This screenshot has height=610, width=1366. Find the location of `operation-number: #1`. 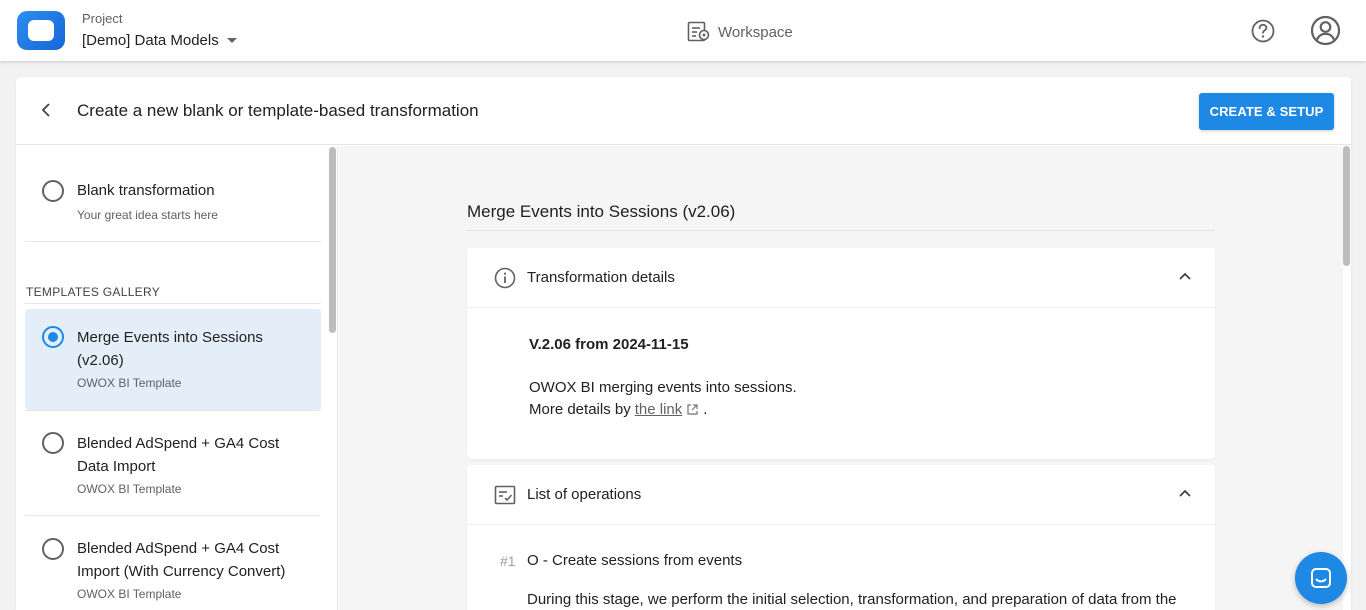

operation-number: #1 is located at coordinates (508, 561).